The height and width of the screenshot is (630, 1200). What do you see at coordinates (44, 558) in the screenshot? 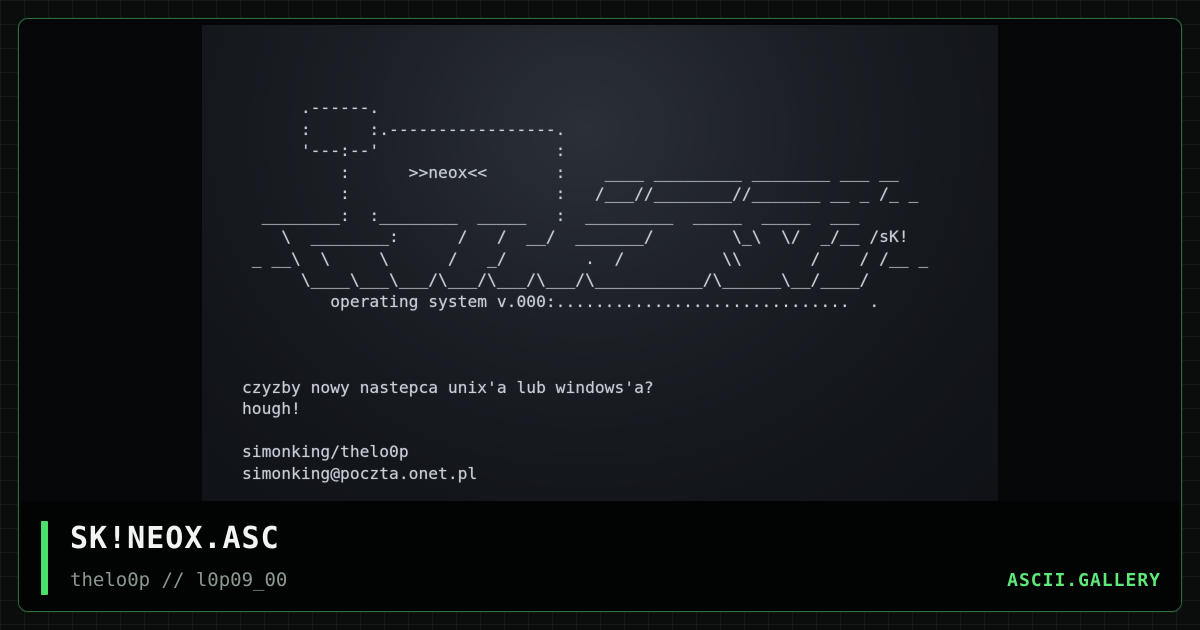
I see `accent-bar` at bounding box center [44, 558].